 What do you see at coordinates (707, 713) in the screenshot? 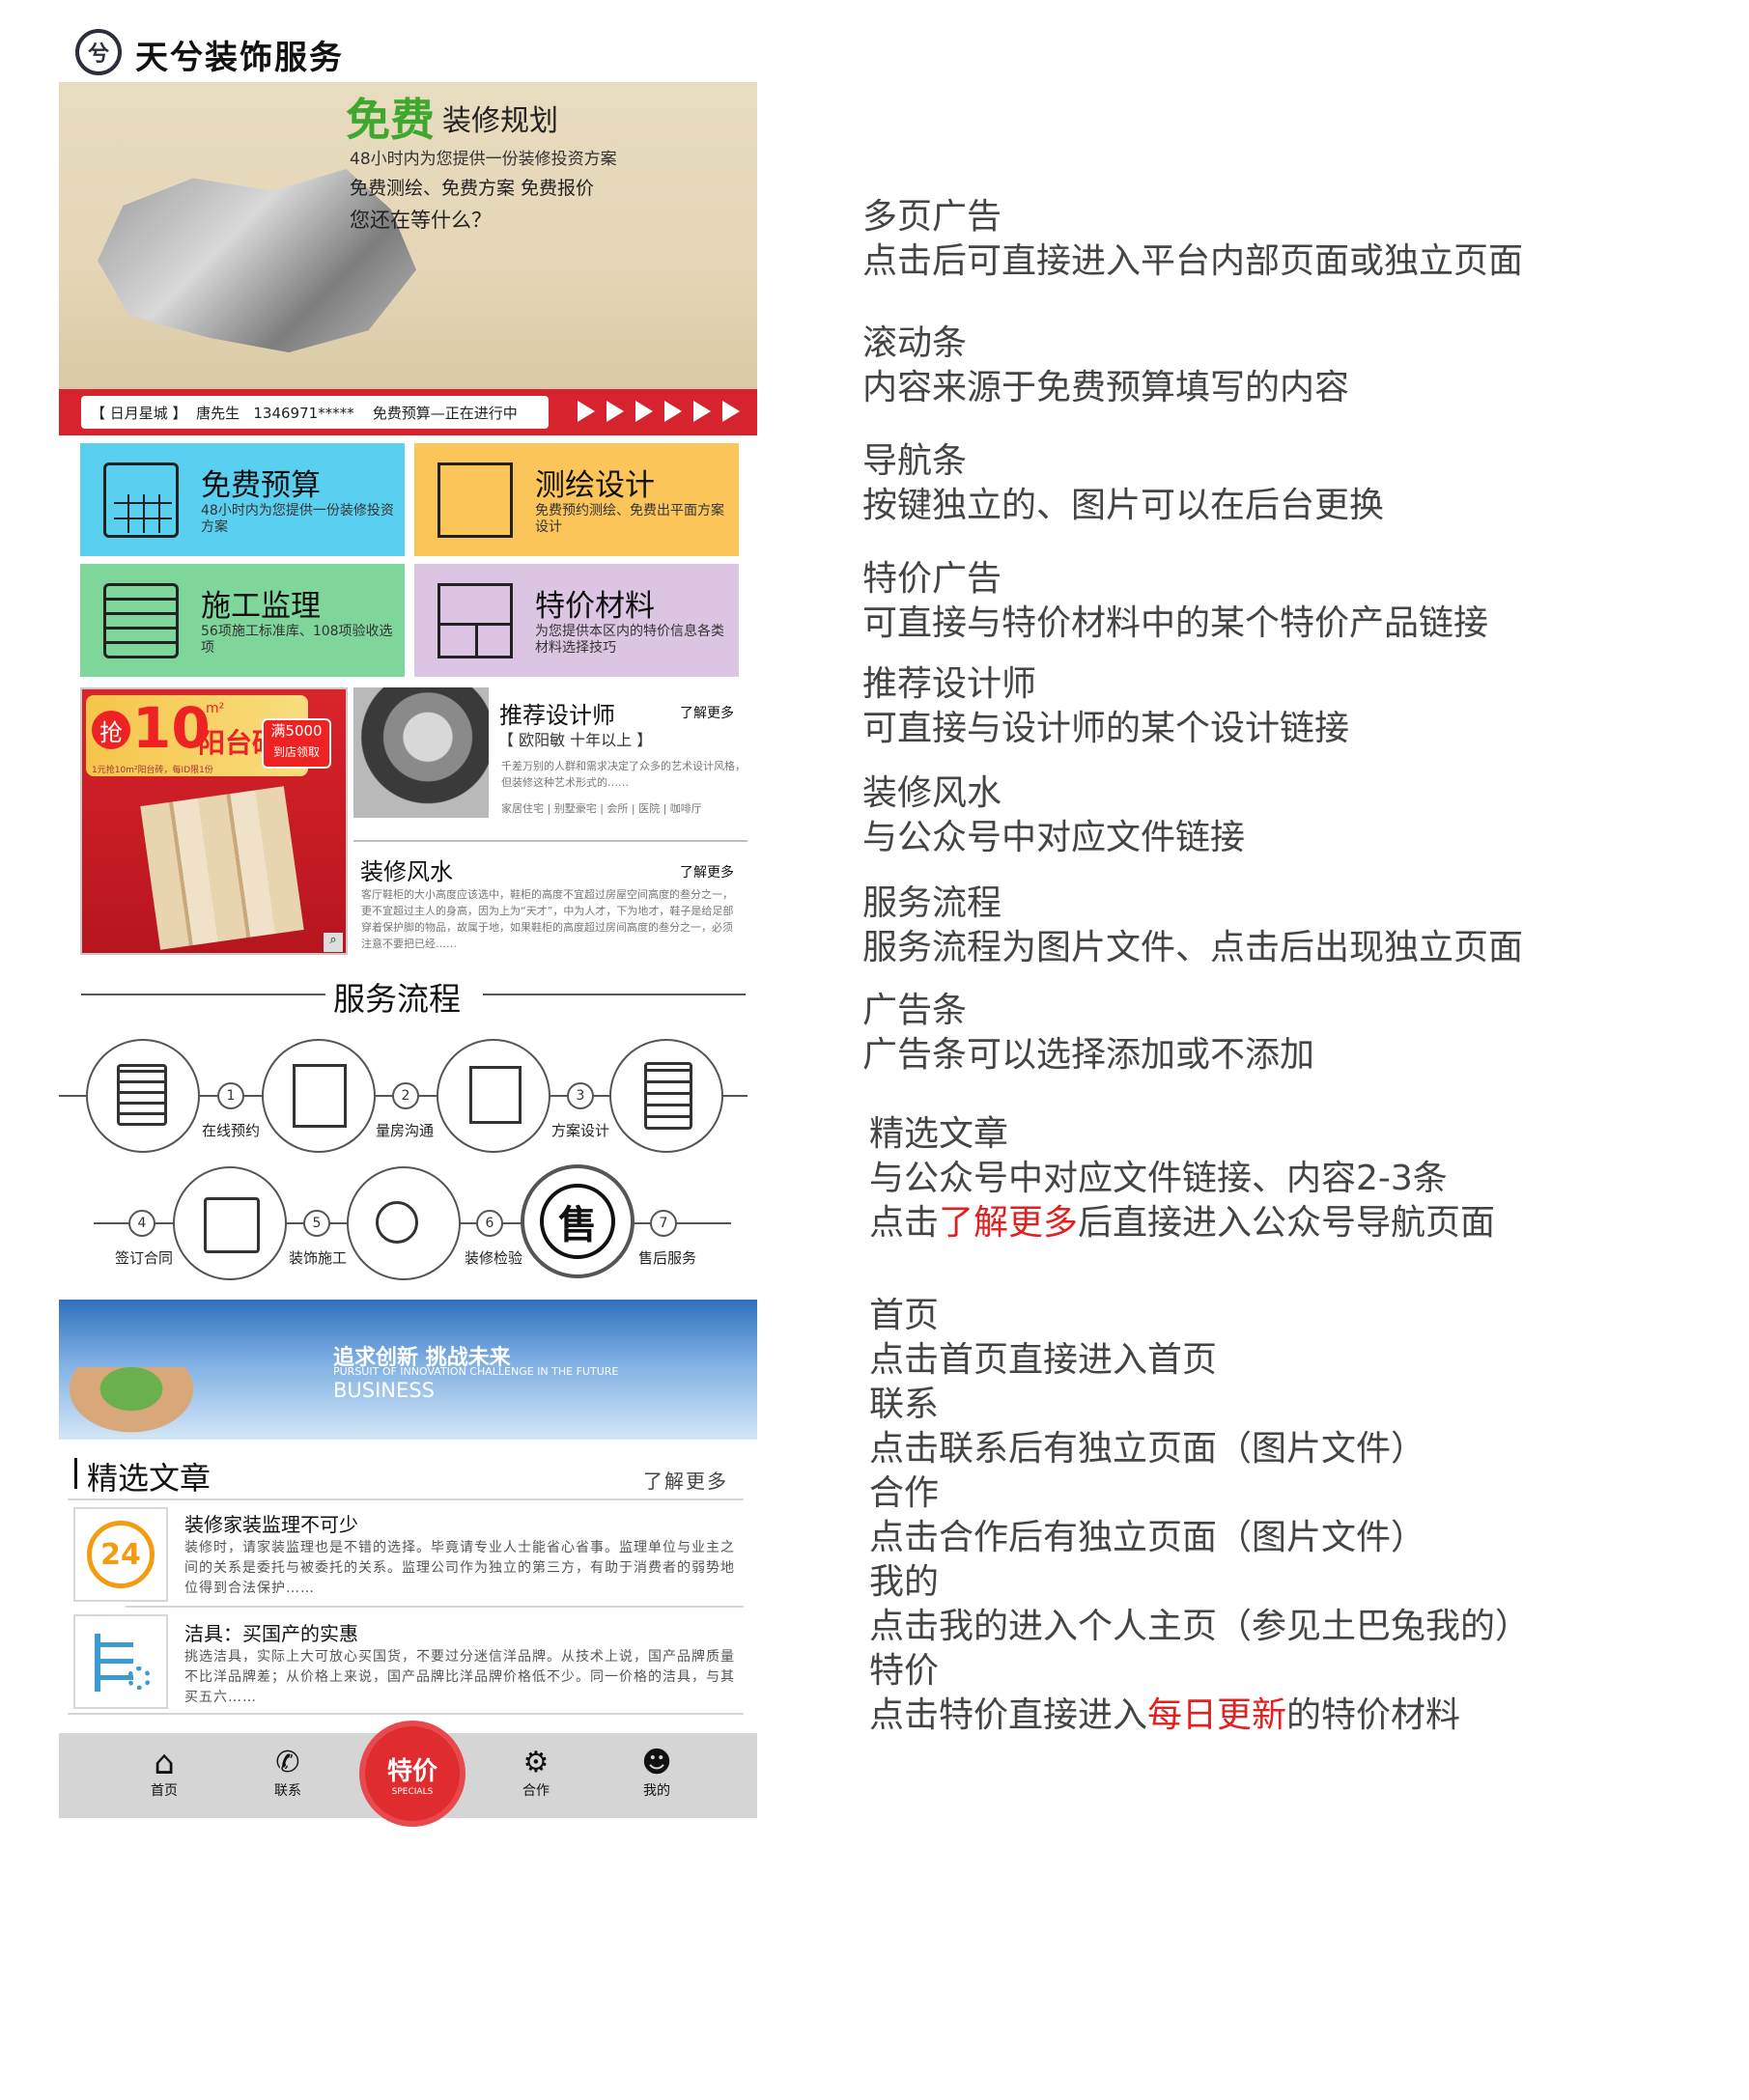
I see `designer-more-link: 了解更多` at bounding box center [707, 713].